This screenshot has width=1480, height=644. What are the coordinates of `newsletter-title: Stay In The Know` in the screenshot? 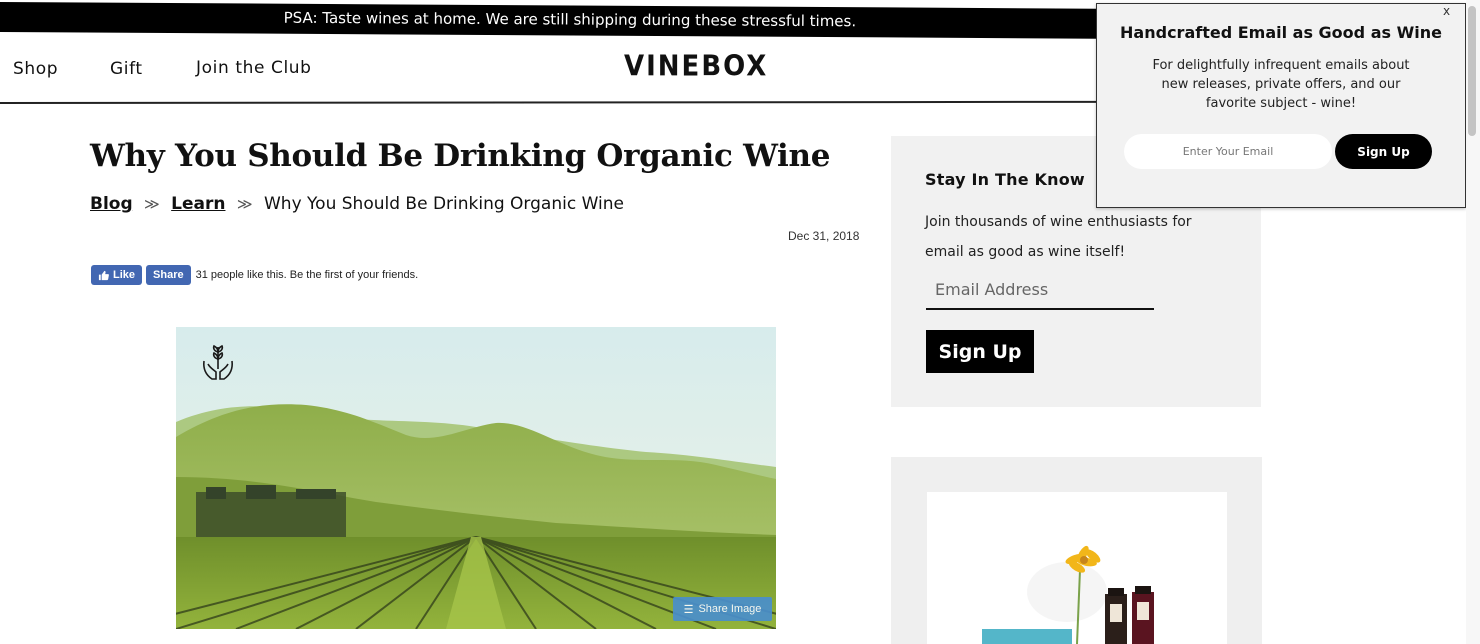 It's located at (1005, 179).